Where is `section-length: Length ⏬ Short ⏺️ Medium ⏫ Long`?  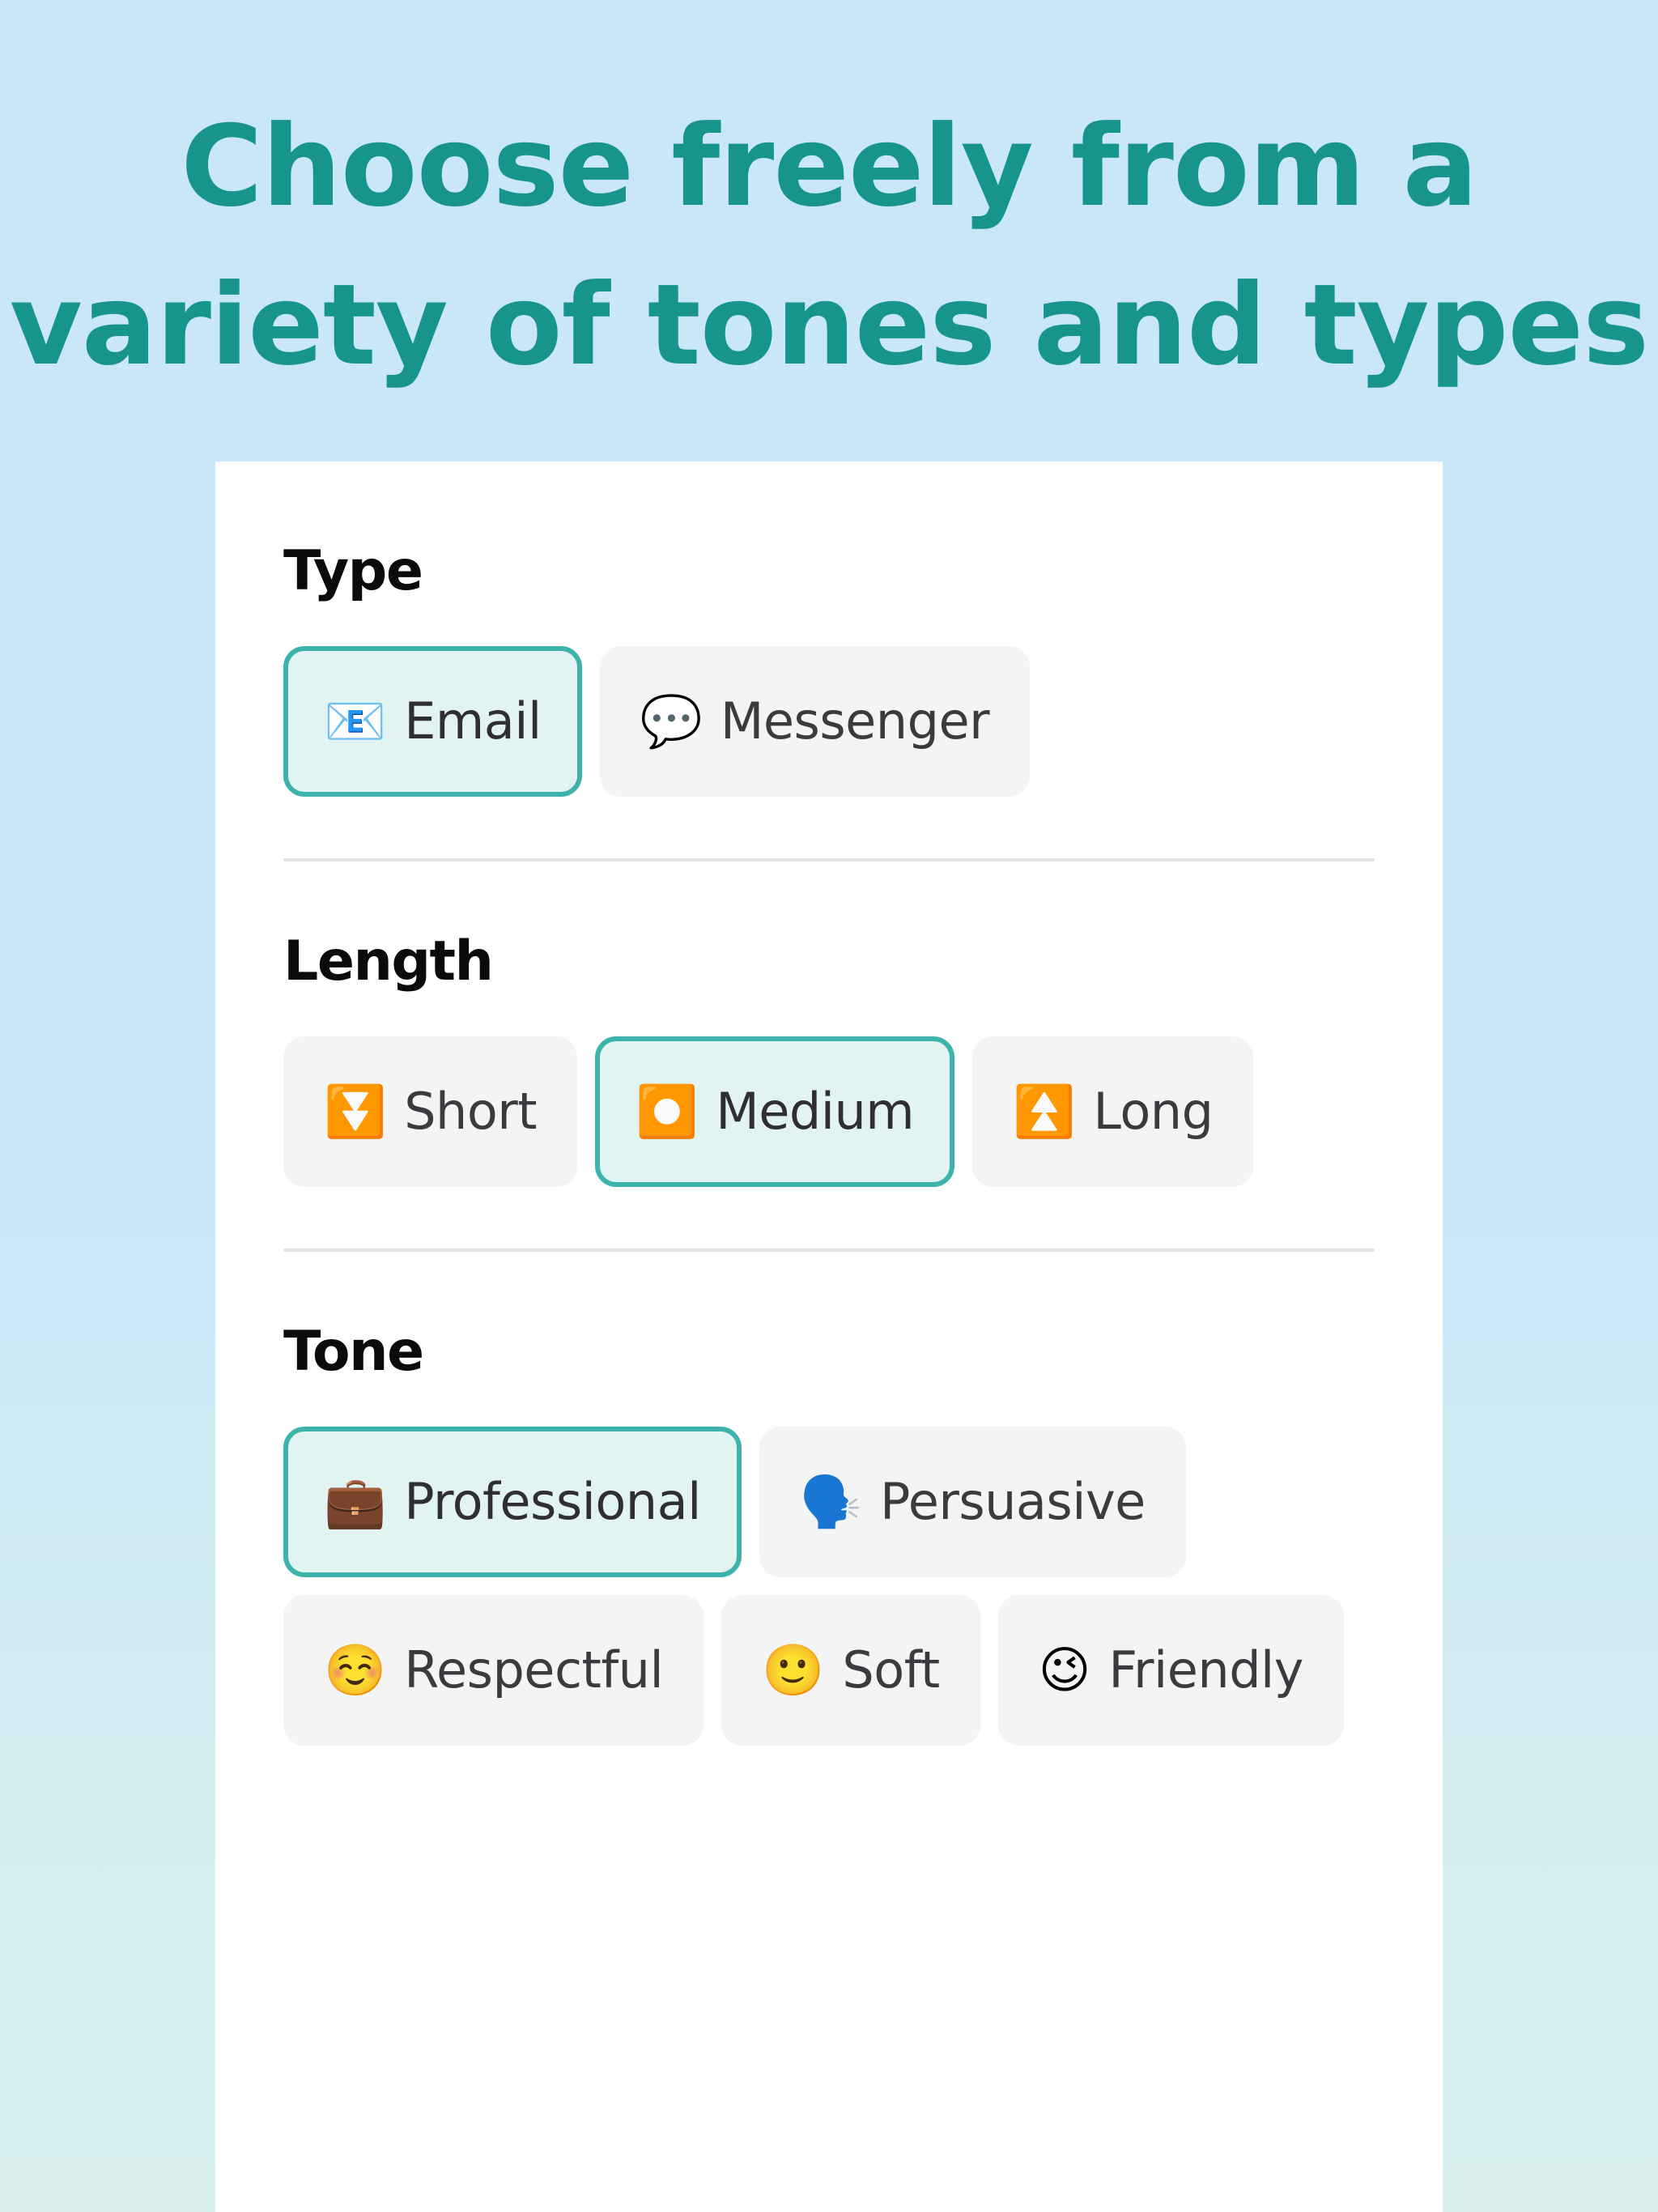 section-length: Length ⏬ Short ⏺️ Medium ⏫ Long is located at coordinates (829, 1090).